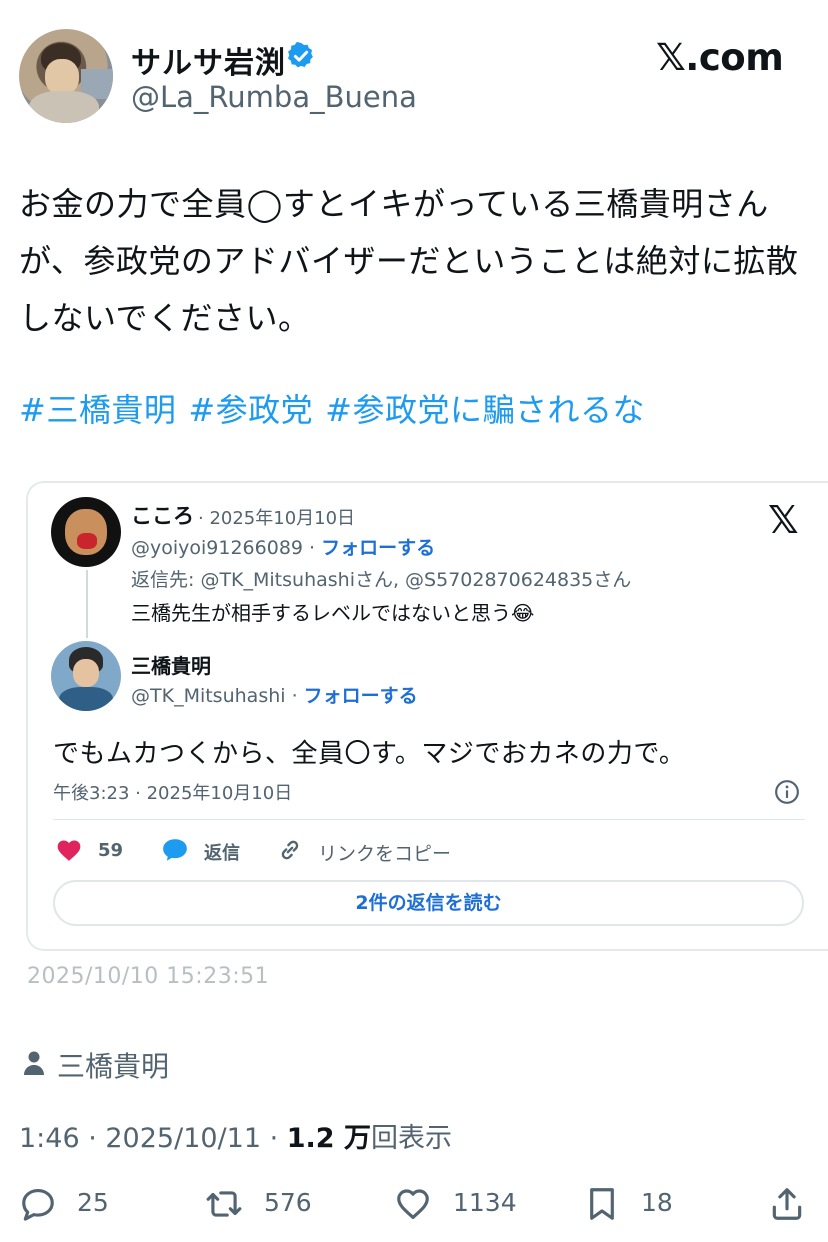  What do you see at coordinates (485, 410) in the screenshot?
I see `hashtag-link: #参政党に騙されるな` at bounding box center [485, 410].